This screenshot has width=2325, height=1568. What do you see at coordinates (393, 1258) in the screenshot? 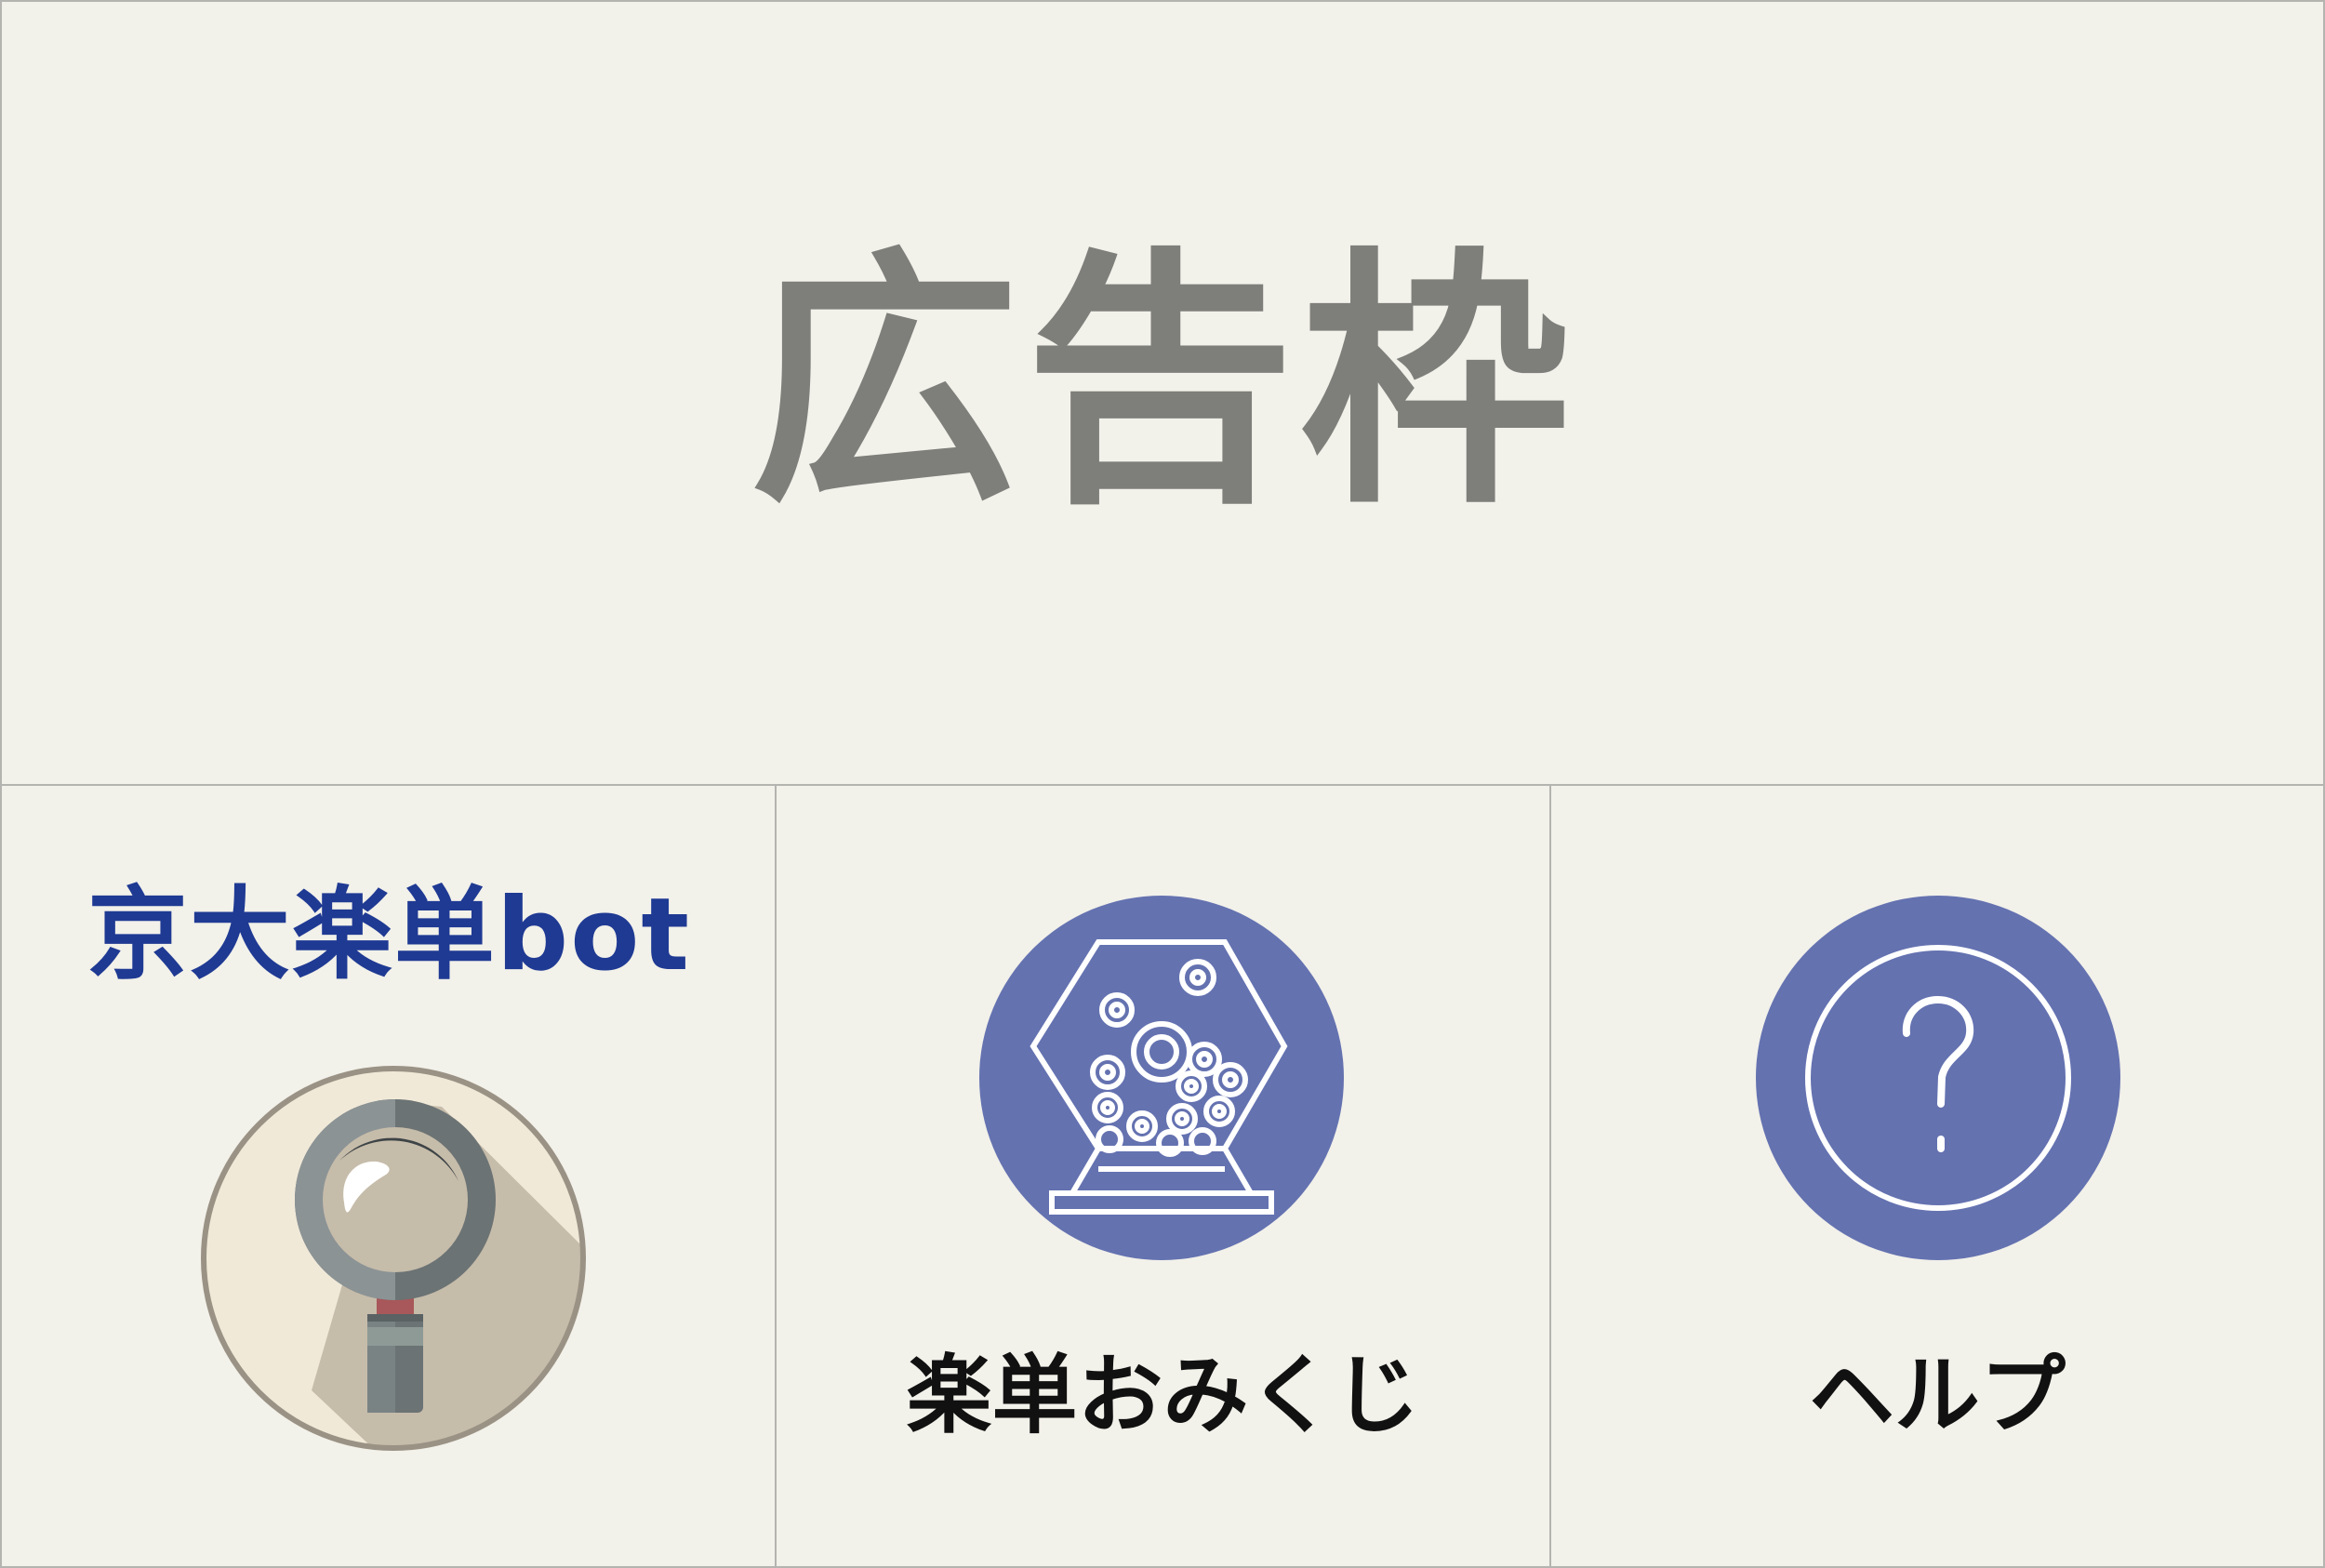
I see `search-icon` at bounding box center [393, 1258].